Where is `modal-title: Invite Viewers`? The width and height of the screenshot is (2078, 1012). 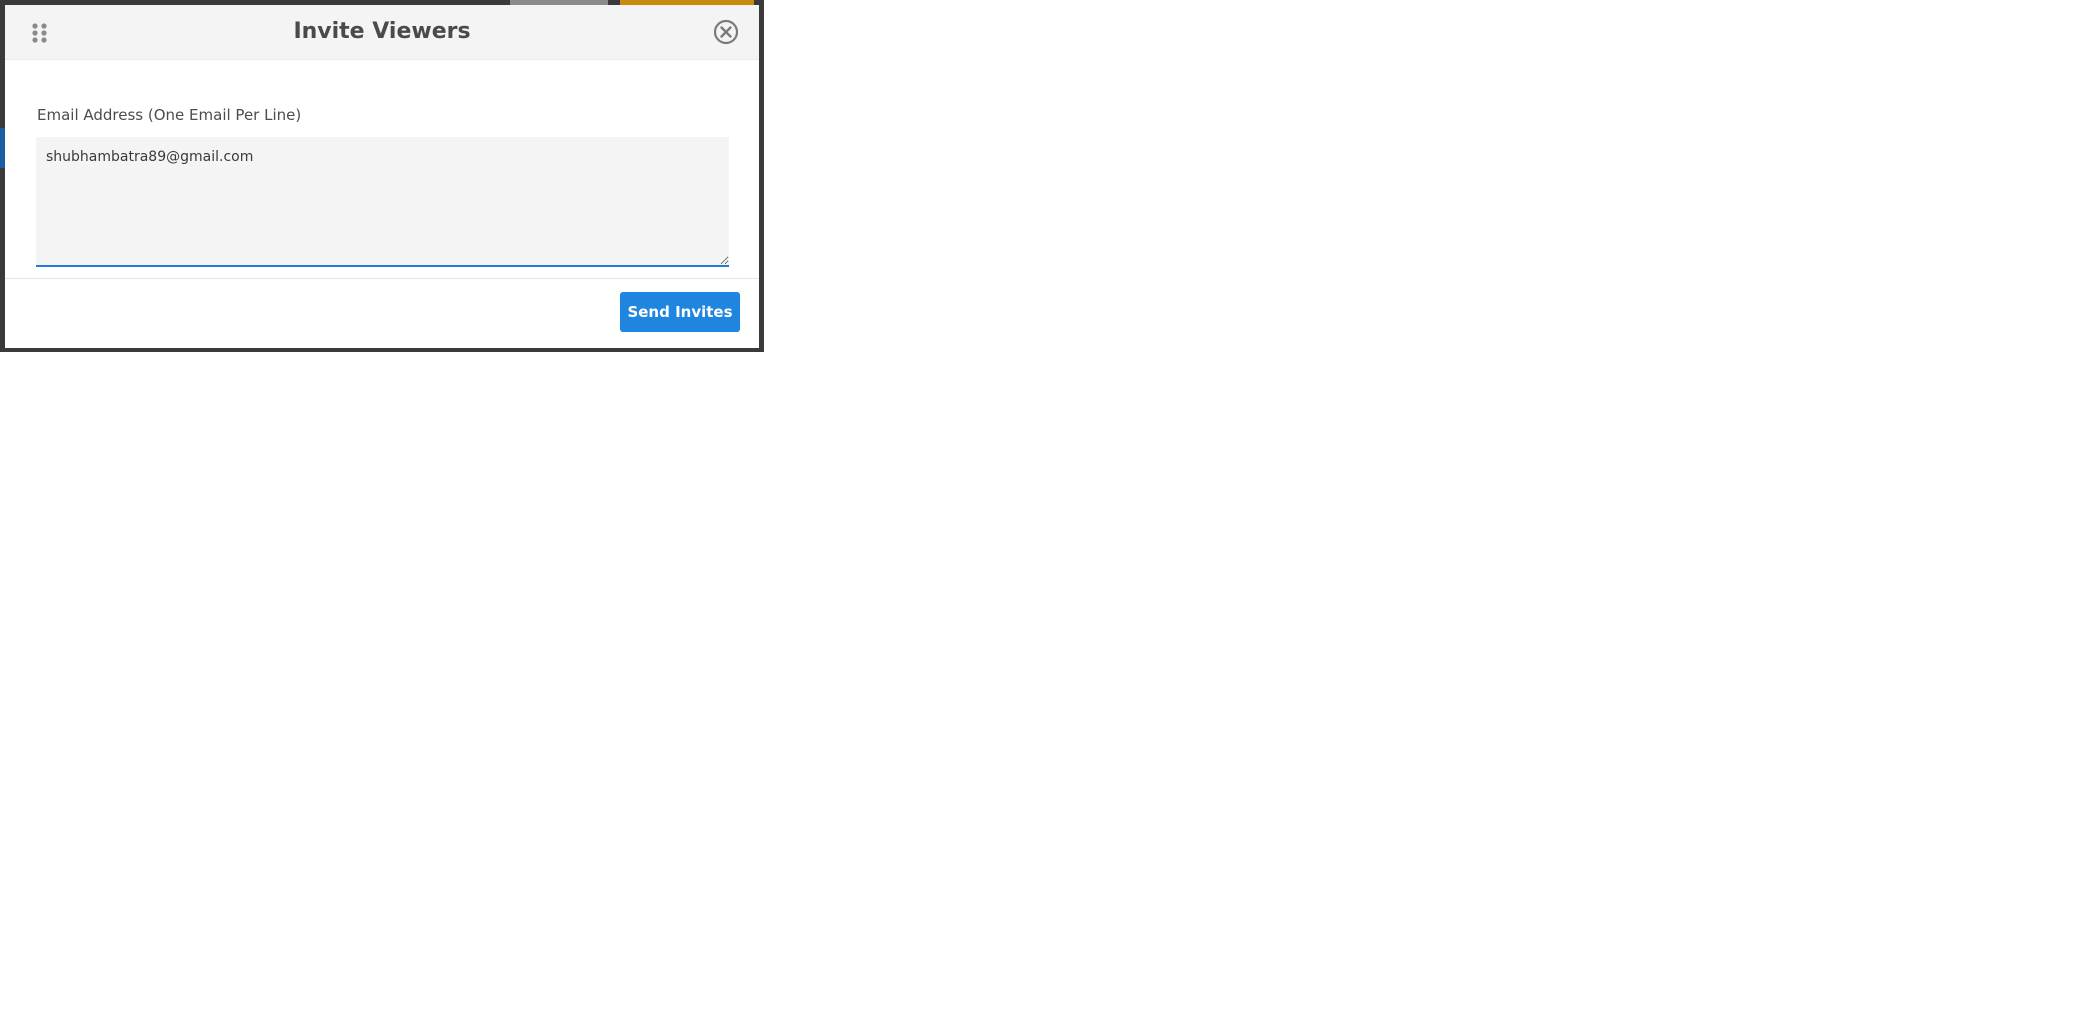
modal-title: Invite Viewers is located at coordinates (382, 31).